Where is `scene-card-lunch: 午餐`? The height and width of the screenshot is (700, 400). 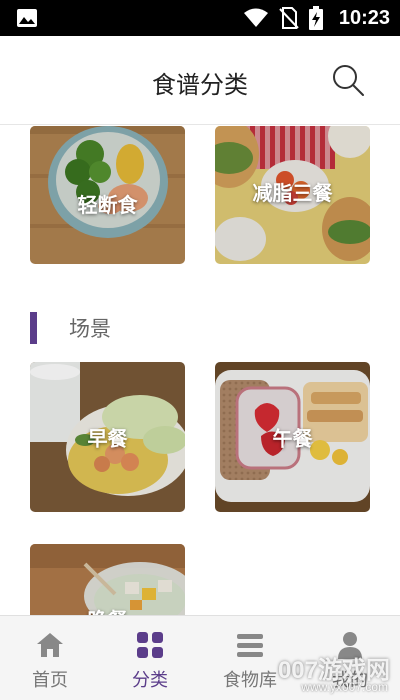
scene-card-lunch: 午餐 is located at coordinates (292, 437).